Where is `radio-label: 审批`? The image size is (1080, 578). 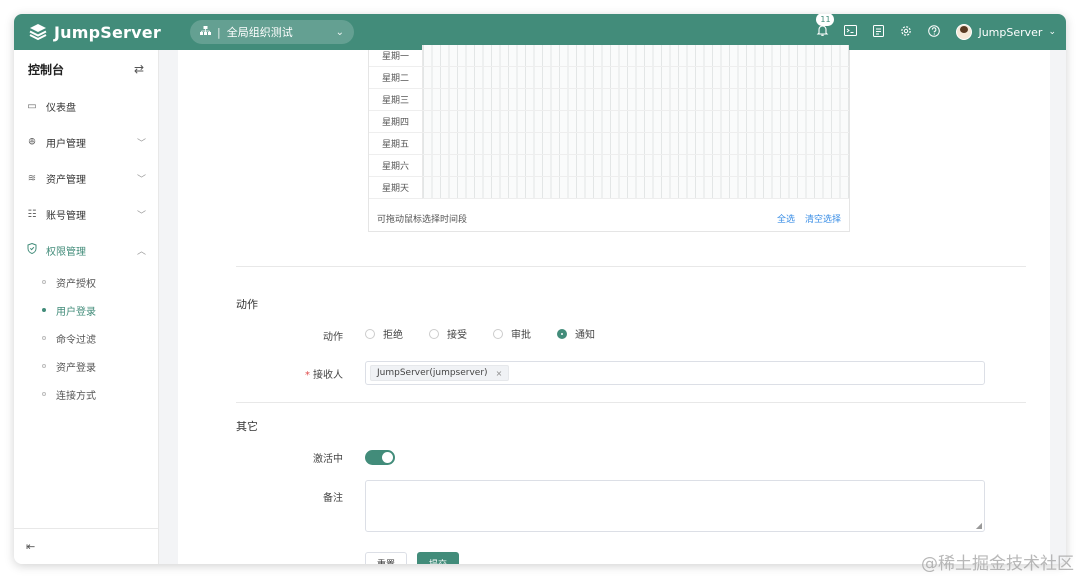
radio-label: 审批 is located at coordinates (521, 335).